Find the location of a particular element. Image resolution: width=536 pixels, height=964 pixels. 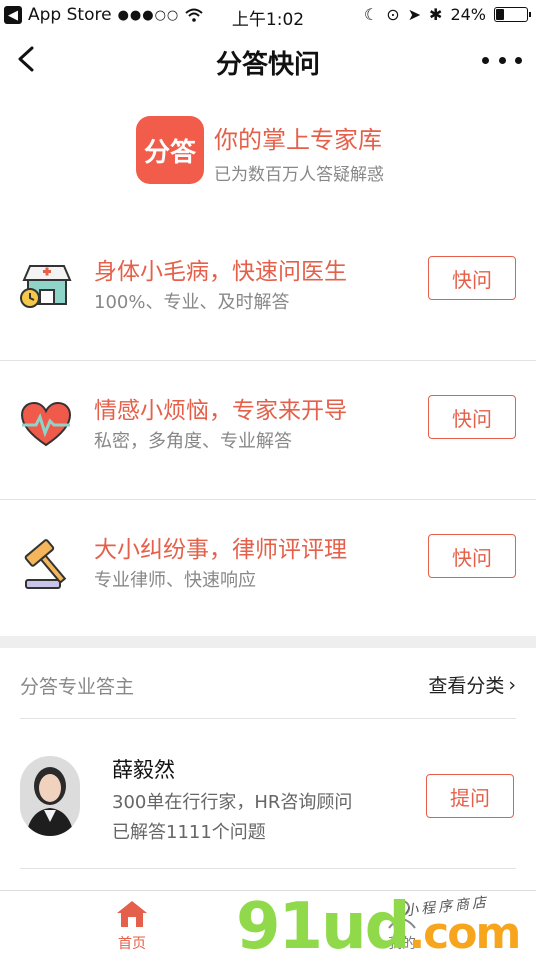

battery-percent: 24% is located at coordinates (468, 14).